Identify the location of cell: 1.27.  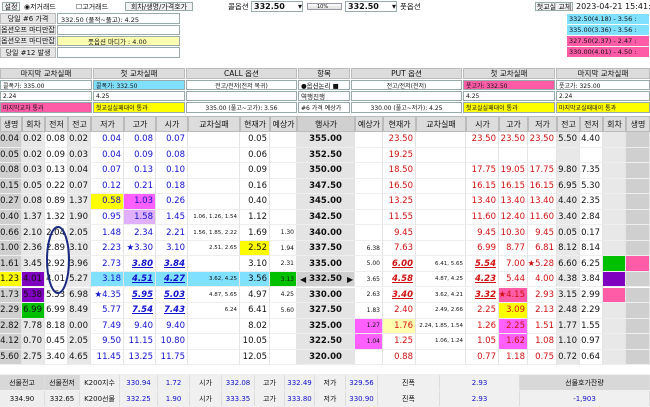
(369, 326).